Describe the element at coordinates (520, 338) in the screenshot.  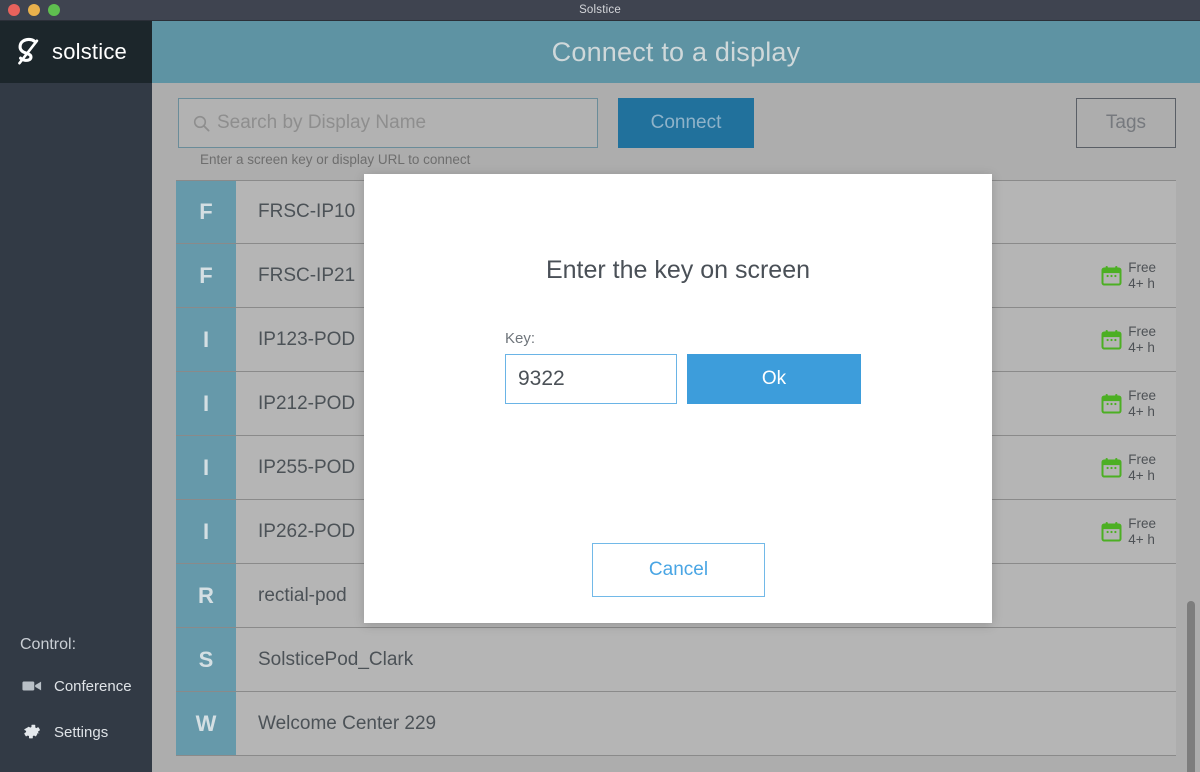
I see `key-label: Key:` at that location.